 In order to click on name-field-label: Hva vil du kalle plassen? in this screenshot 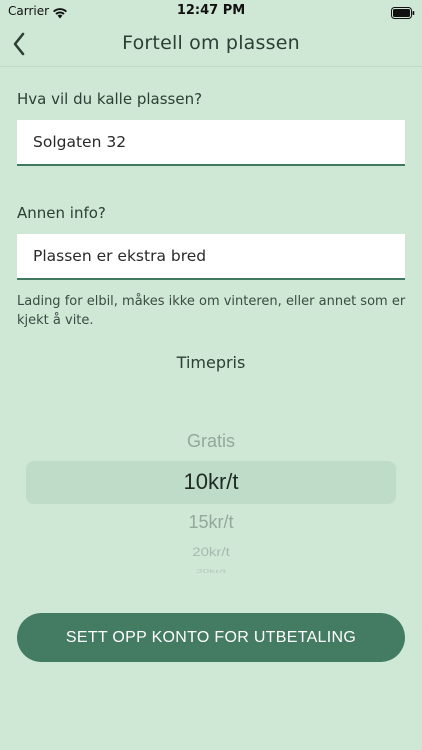, I will do `click(110, 99)`.